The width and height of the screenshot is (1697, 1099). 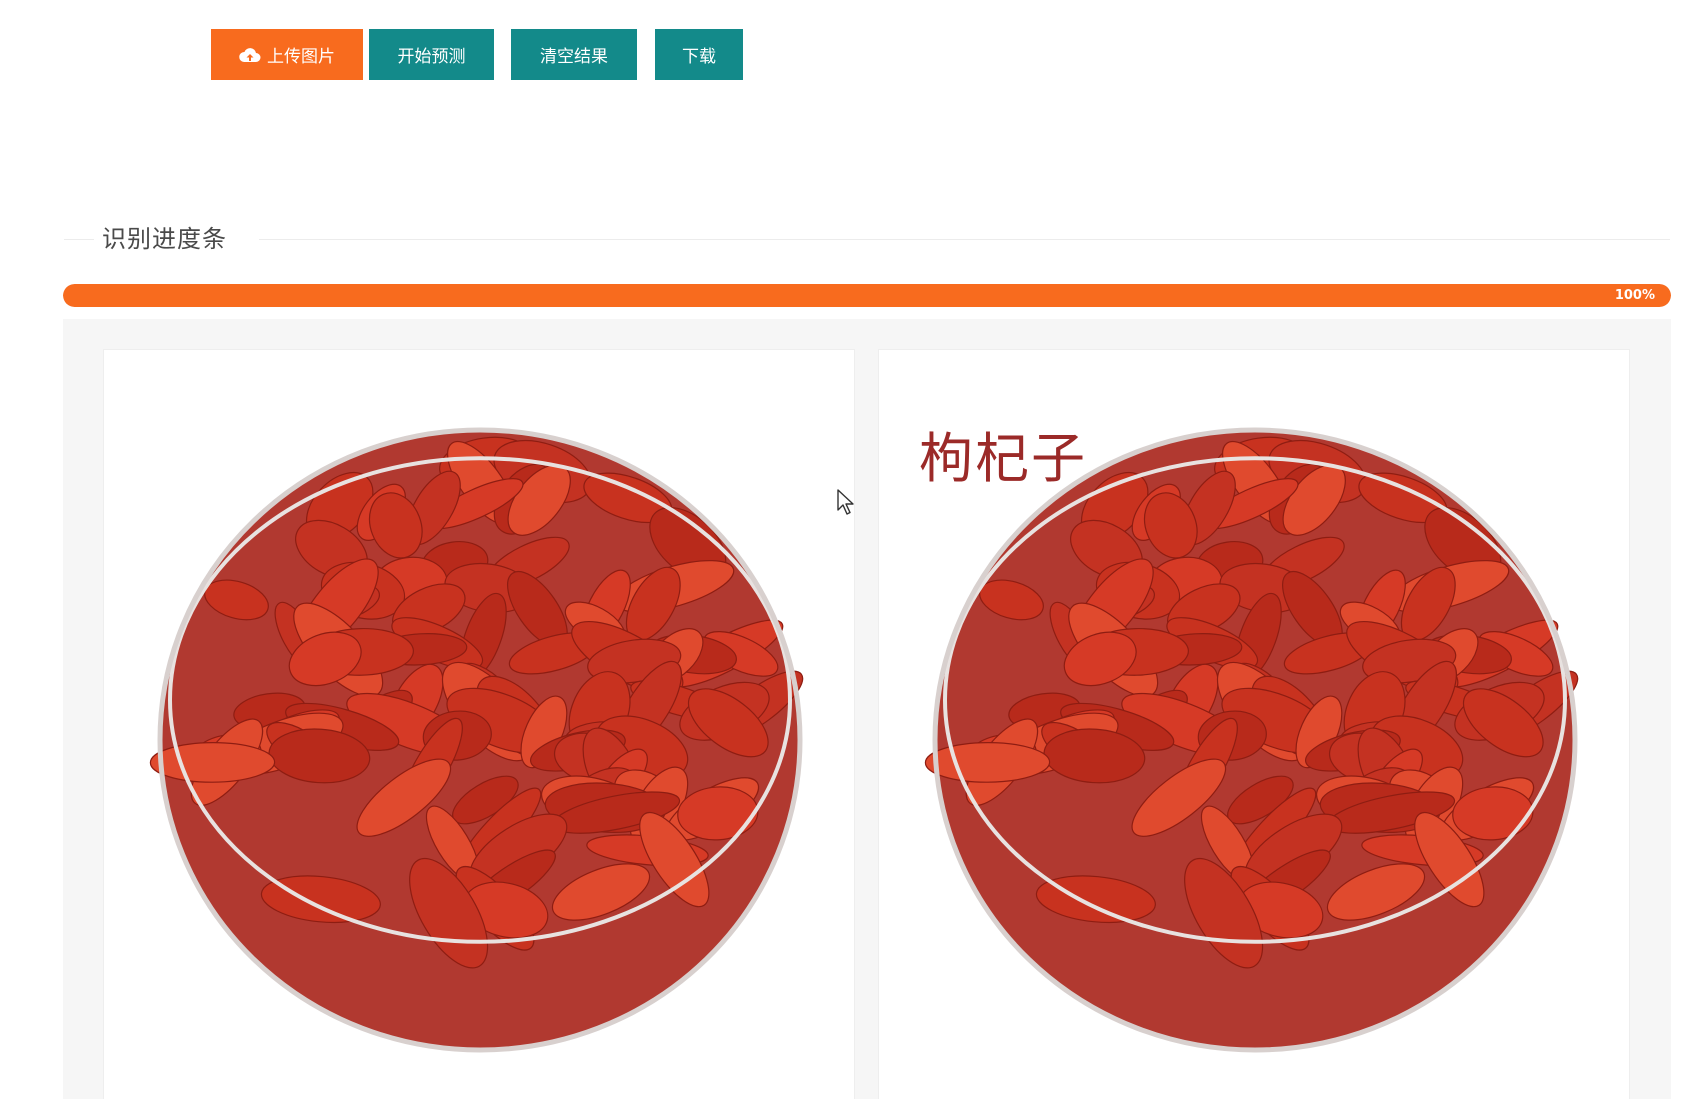 What do you see at coordinates (574, 57) in the screenshot?
I see `clear-results-label: 清空结果` at bounding box center [574, 57].